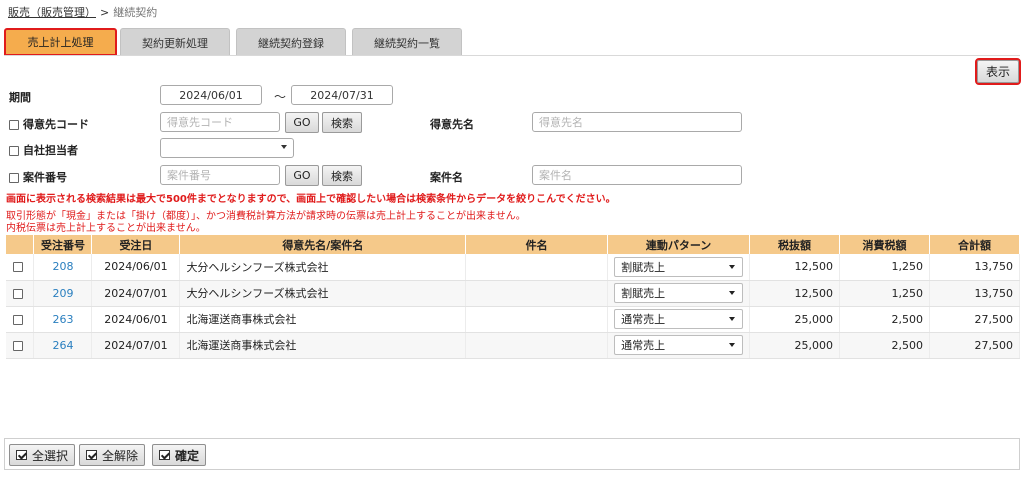 This screenshot has height=481, width=1024. I want to click on table-header-row: 受注番号 受注日 得意先名/案件名 件名 連動パターン 税抜額 消費税額 合計額, so click(513, 244).